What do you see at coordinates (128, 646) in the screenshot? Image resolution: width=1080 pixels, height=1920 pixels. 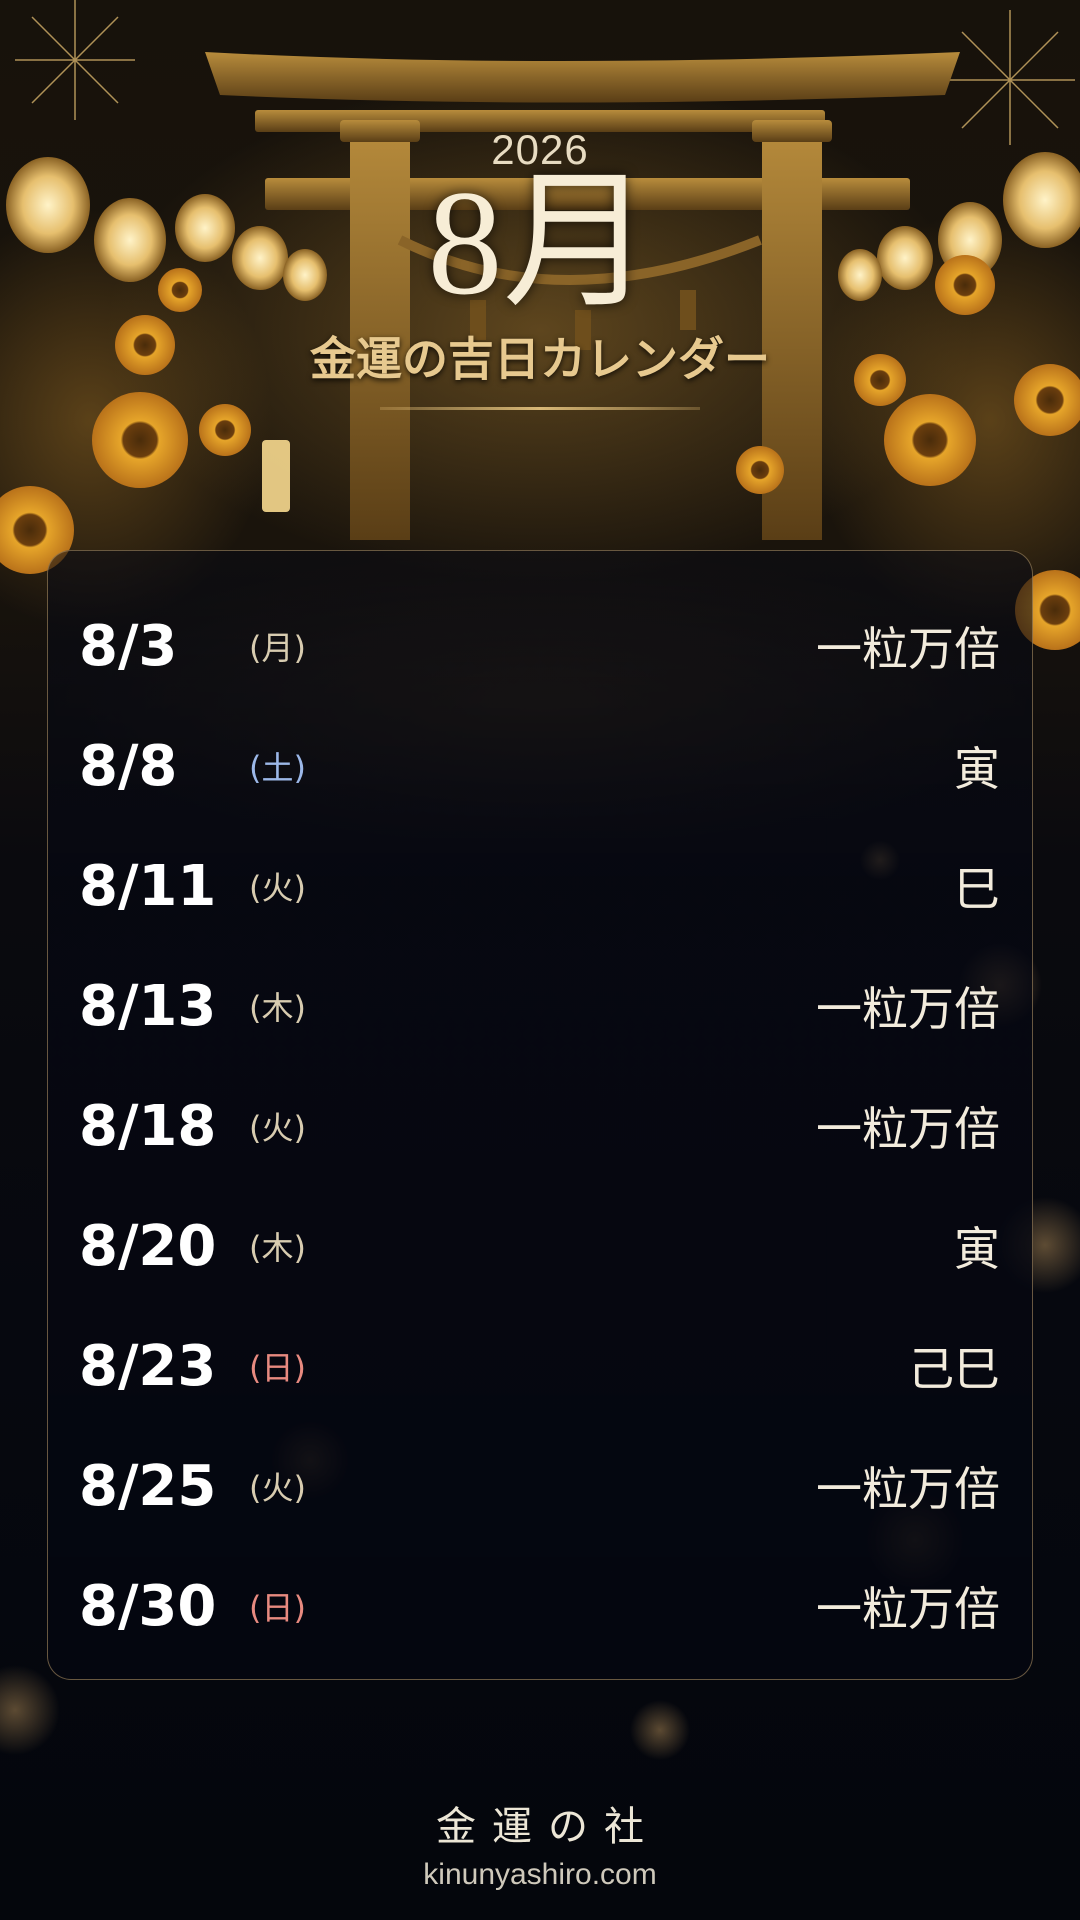 I see `date-label: 8/3` at bounding box center [128, 646].